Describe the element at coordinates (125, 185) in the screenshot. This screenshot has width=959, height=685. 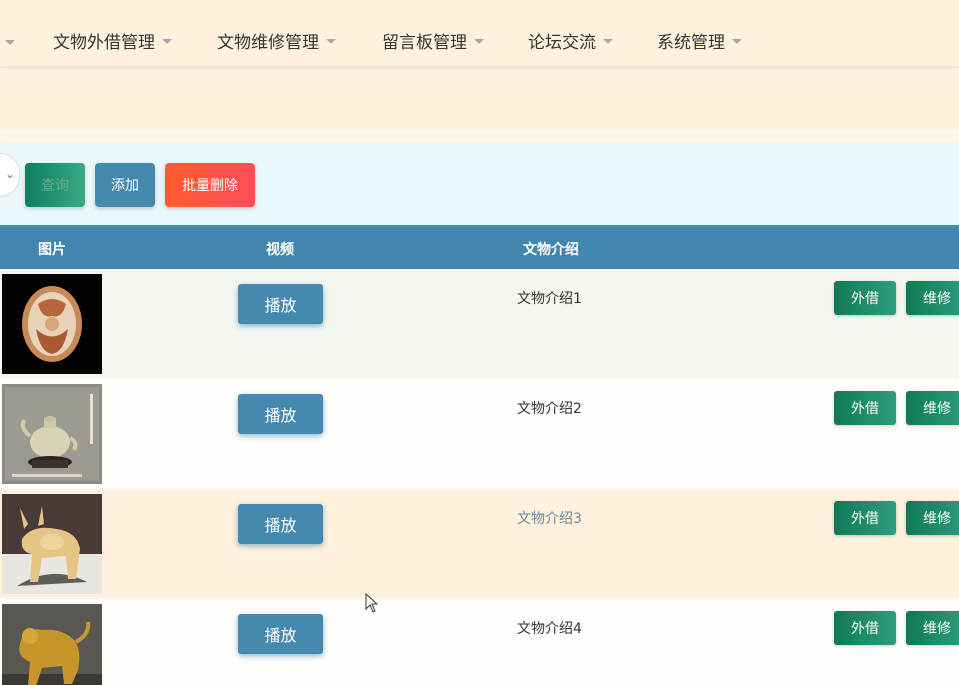
I see `add-button: 添加` at that location.